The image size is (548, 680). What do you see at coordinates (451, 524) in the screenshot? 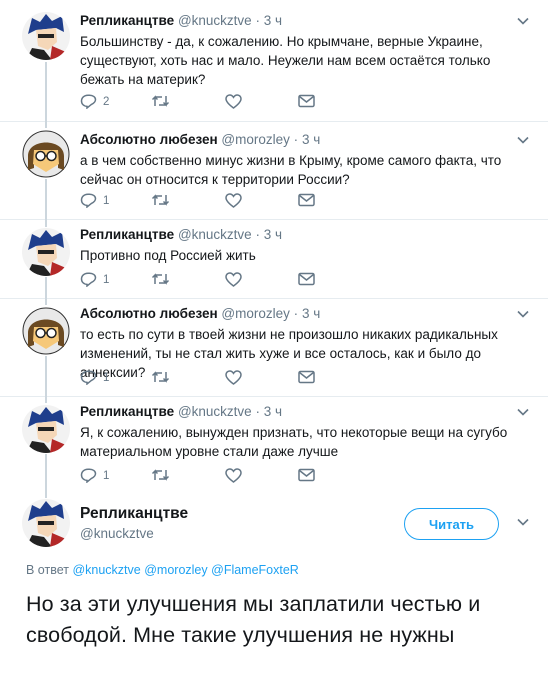
I see `follow-button: Читать` at bounding box center [451, 524].